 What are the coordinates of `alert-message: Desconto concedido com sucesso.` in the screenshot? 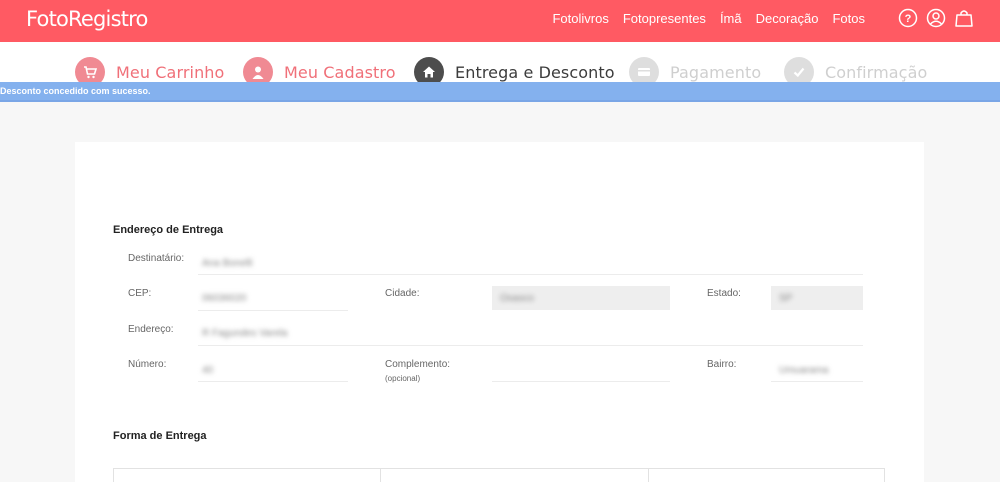 It's located at (75, 91).